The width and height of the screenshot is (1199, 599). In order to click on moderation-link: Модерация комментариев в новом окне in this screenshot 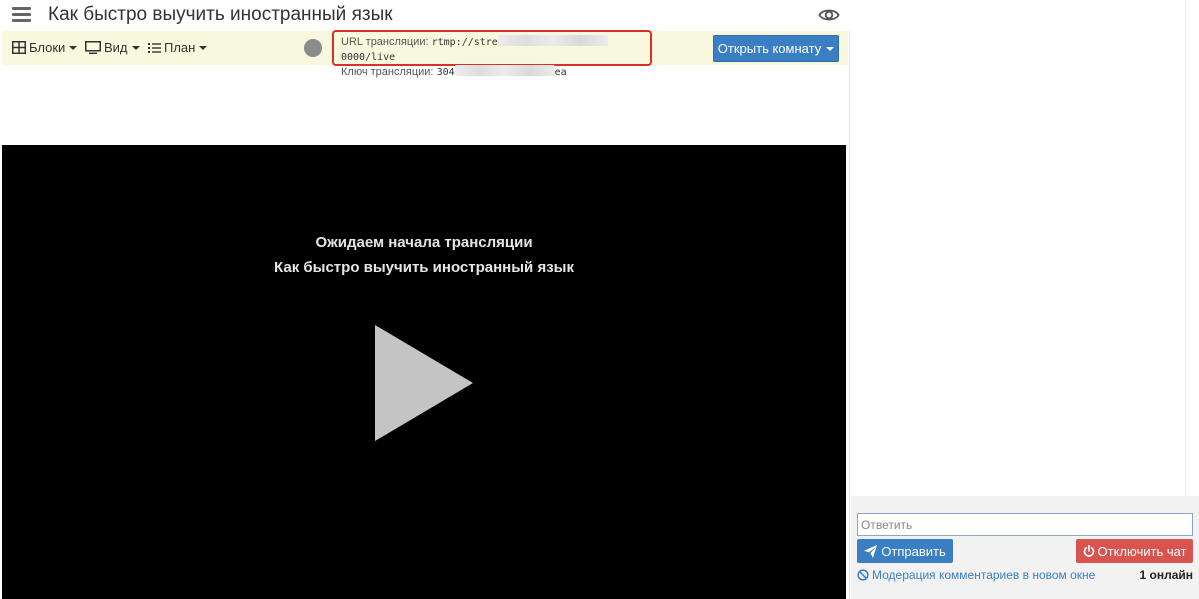, I will do `click(976, 575)`.